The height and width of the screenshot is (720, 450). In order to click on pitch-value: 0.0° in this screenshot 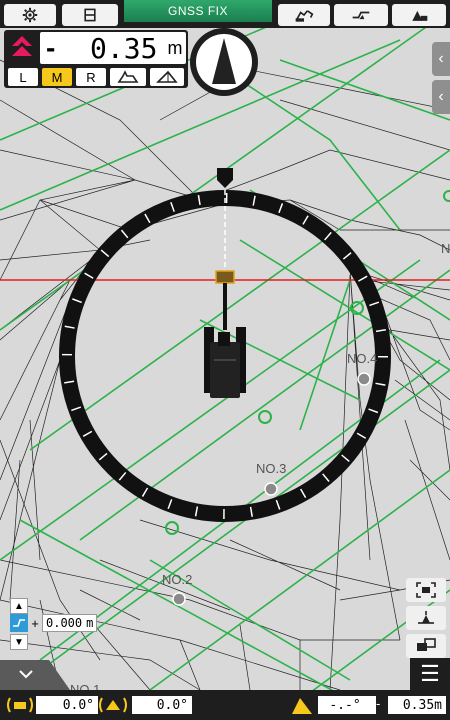, I will do `click(162, 705)`.